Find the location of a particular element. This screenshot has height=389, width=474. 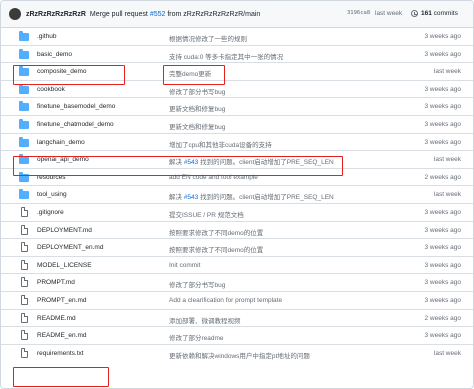

file-name: .gitignore is located at coordinates (50, 212).